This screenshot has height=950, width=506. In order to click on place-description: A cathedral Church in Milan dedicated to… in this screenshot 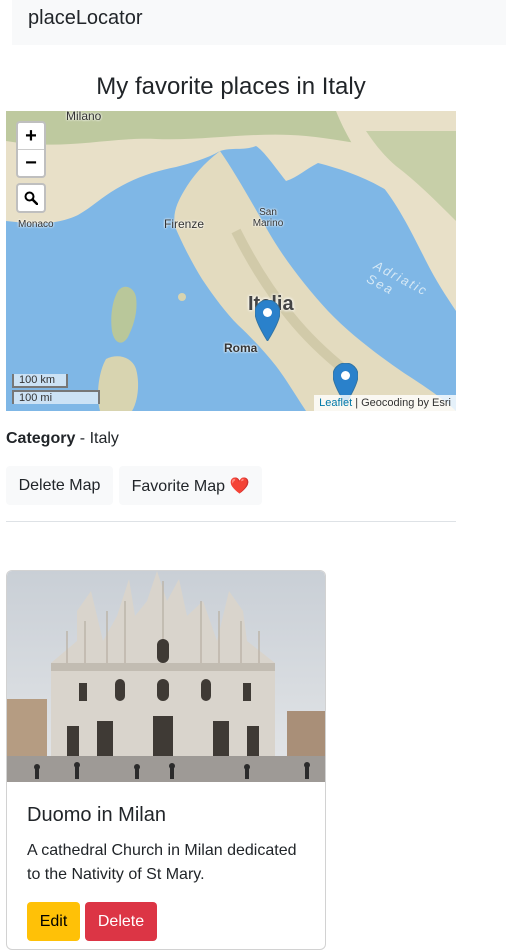, I will do `click(162, 862)`.